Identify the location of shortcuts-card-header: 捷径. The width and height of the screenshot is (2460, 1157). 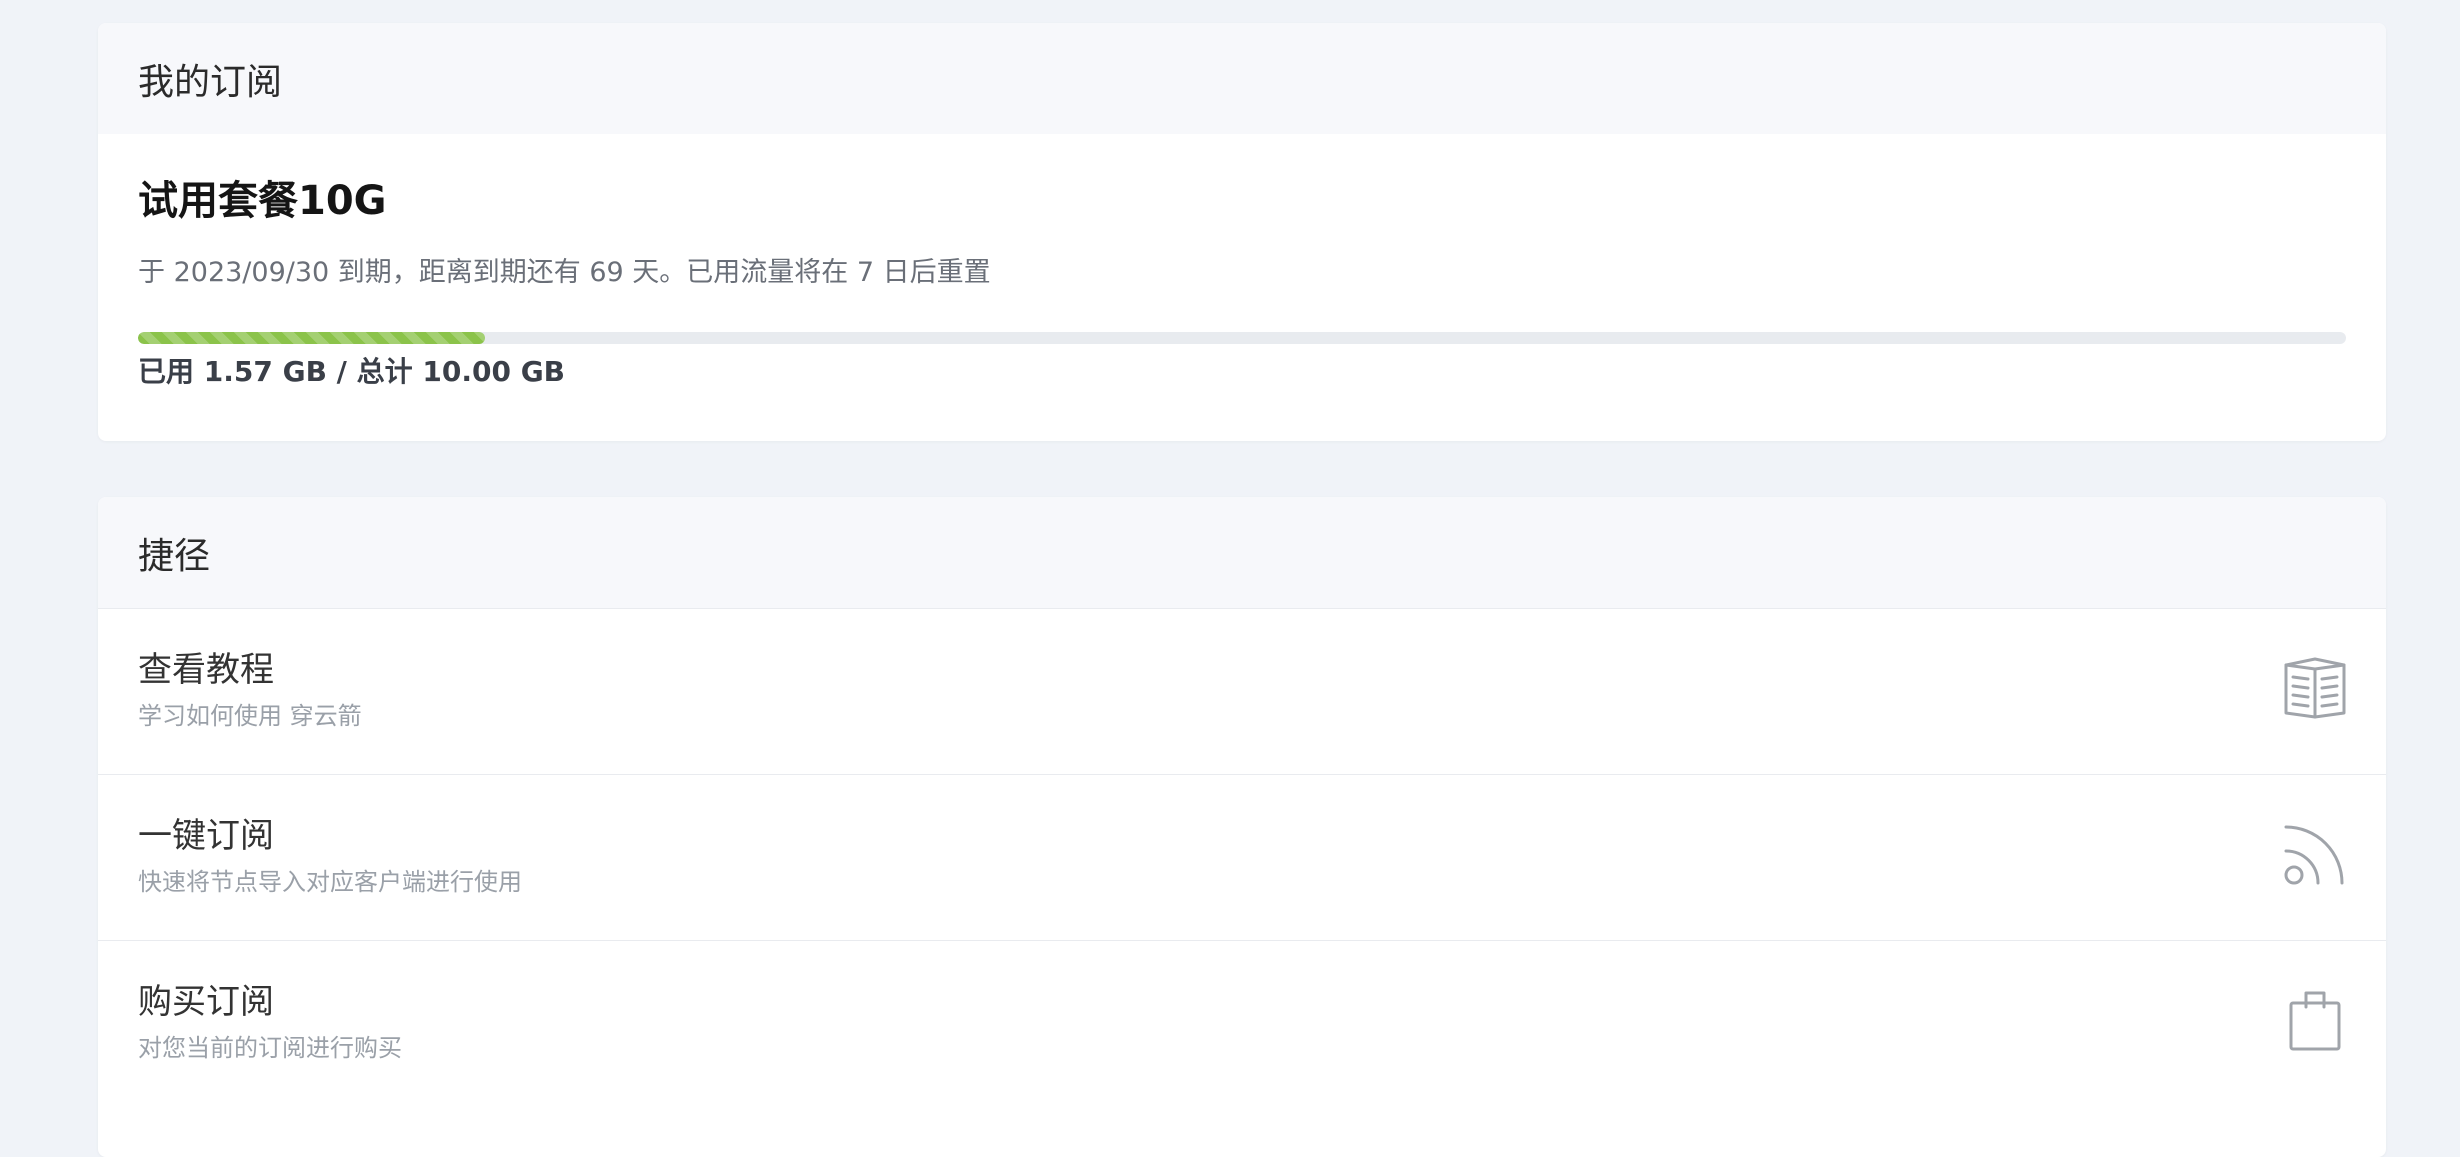
(1242, 552).